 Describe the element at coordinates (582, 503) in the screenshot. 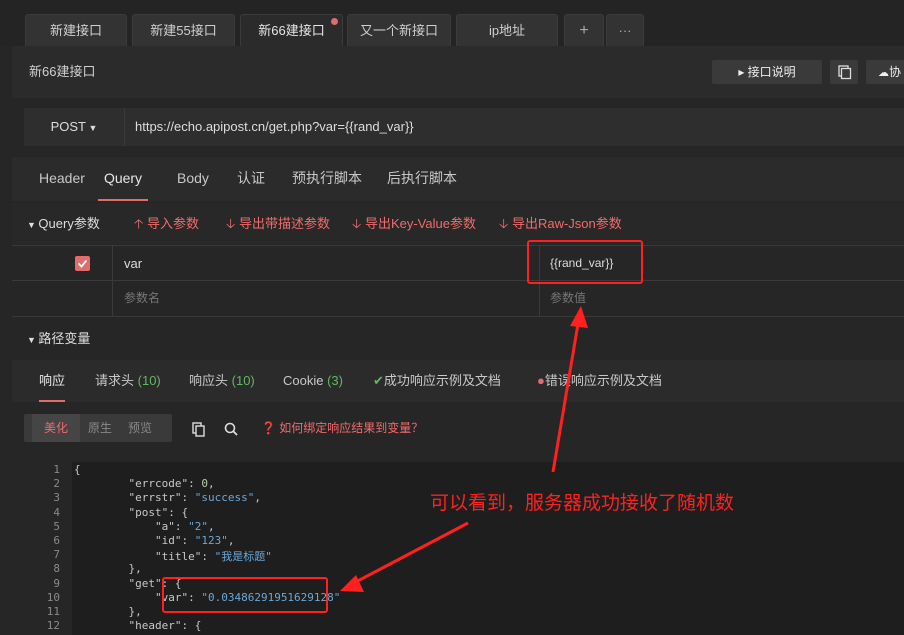

I see `annotation-text: 可以看到，服务器成功接收了随机数` at that location.